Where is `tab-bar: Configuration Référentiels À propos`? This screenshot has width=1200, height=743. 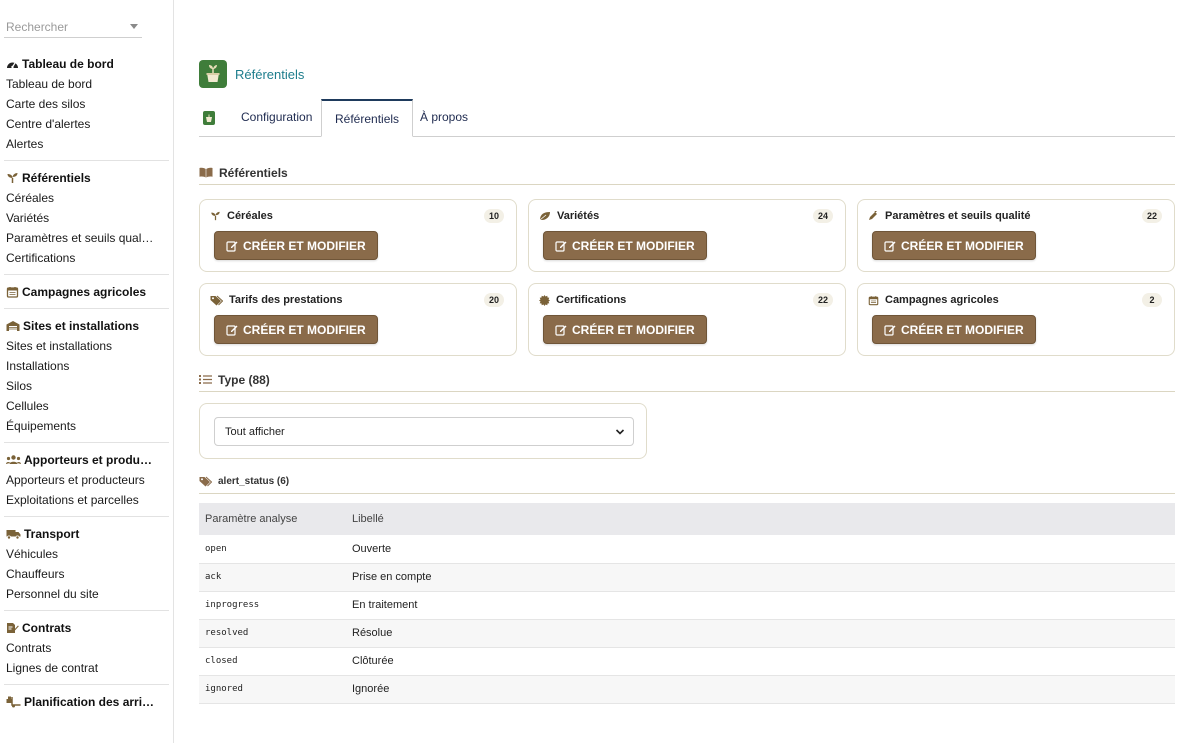 tab-bar: Configuration Référentiels À propos is located at coordinates (687, 118).